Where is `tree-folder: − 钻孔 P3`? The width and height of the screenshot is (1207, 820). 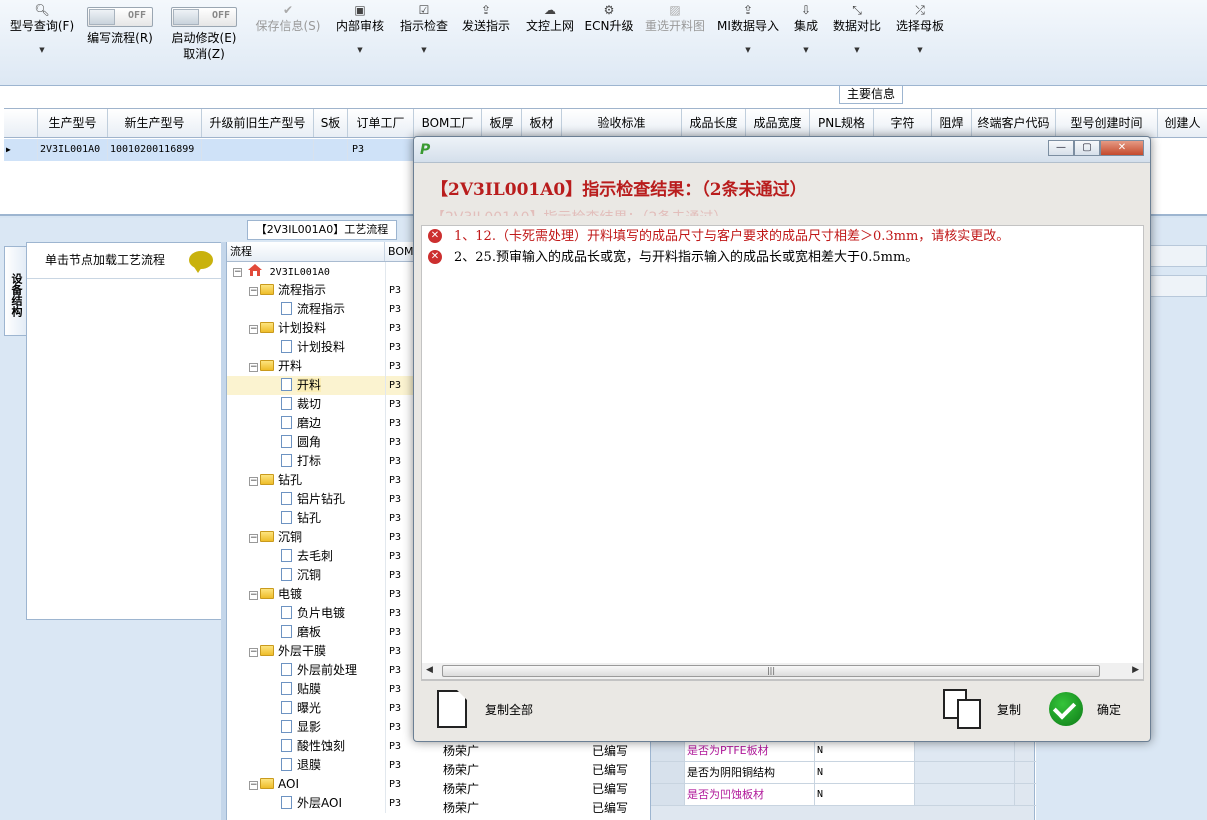 tree-folder: − 钻孔 P3 is located at coordinates (321, 480).